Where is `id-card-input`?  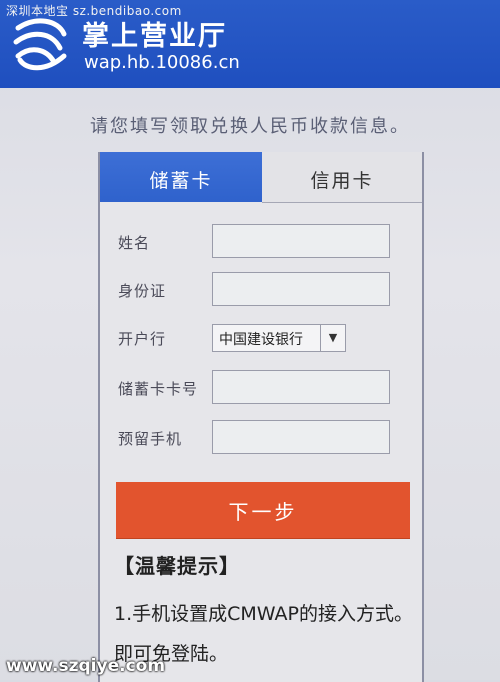 id-card-input is located at coordinates (301, 289).